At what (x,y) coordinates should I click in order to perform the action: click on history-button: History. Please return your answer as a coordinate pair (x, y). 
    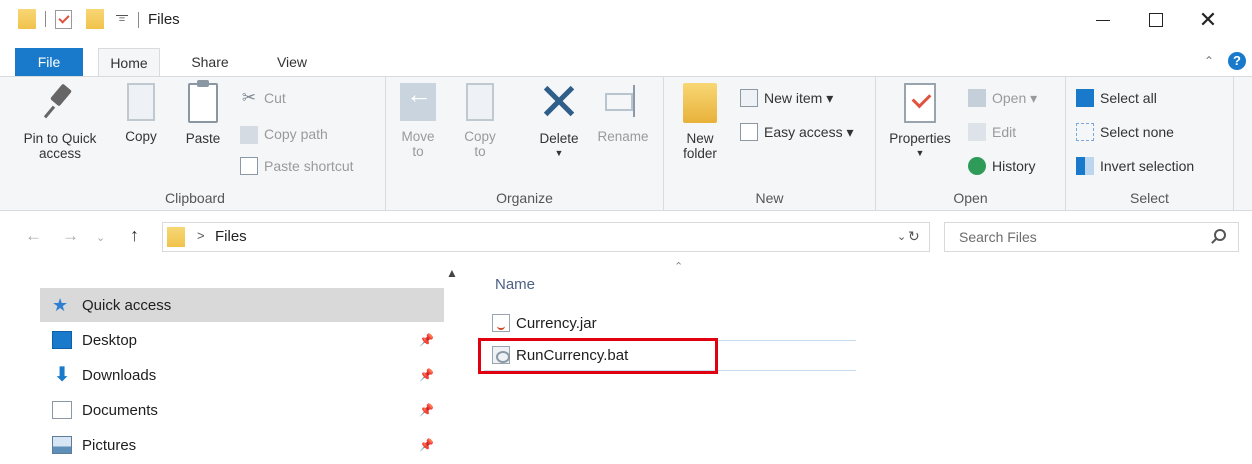
    Looking at the image, I should click on (1002, 166).